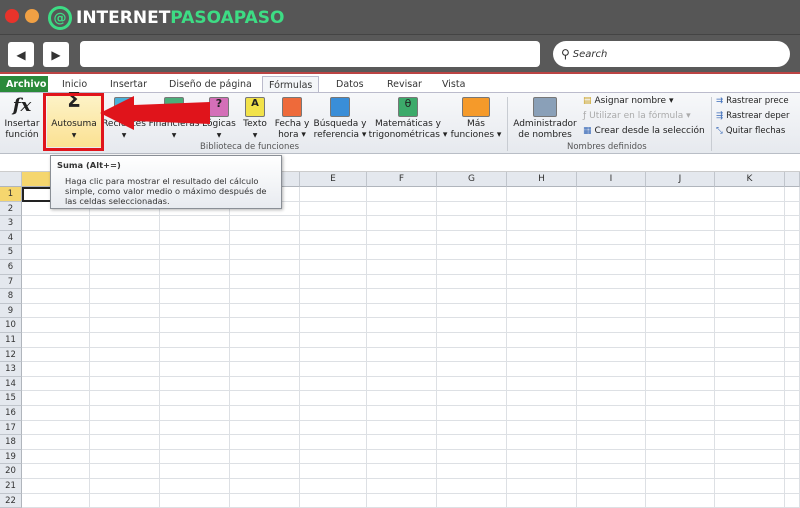 The height and width of the screenshot is (508, 800). Describe the element at coordinates (542, 179) in the screenshot. I see `column-header: H` at that location.